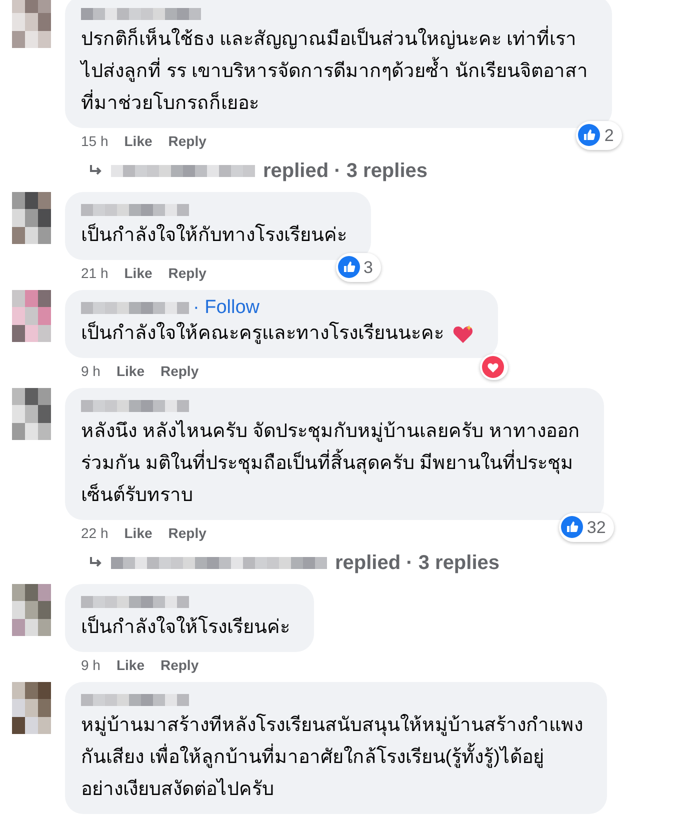  I want to click on comment-text: อย่างเงียบสงัดต่อไปครับ, so click(178, 789).